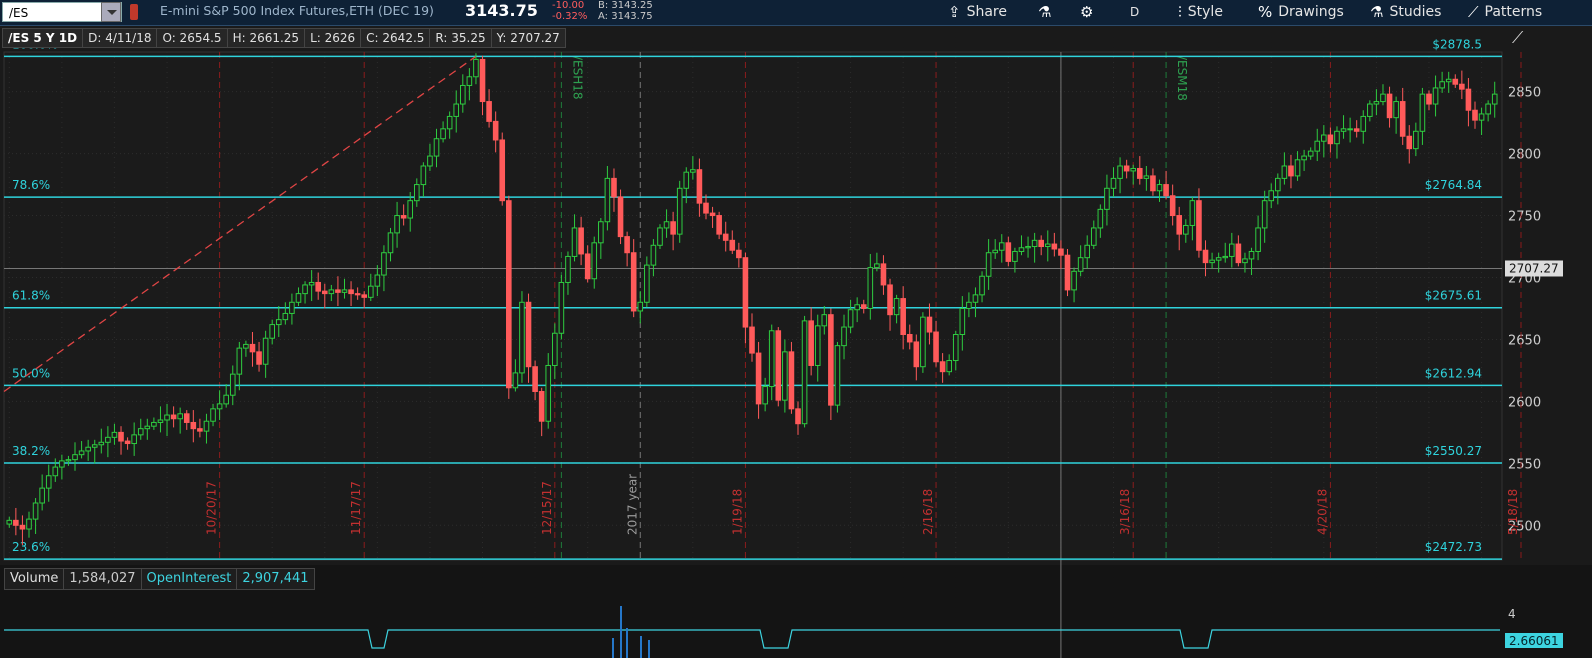 Image resolution: width=1592 pixels, height=658 pixels. Describe the element at coordinates (1086, 12) in the screenshot. I see `settings-button: ⚙` at that location.